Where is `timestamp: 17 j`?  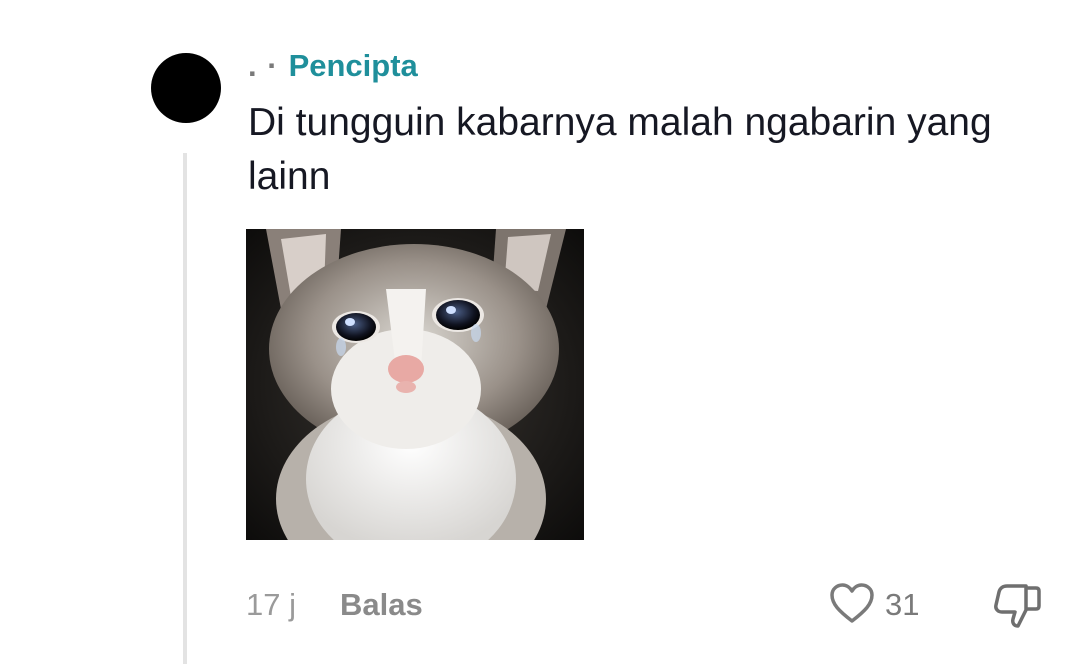
timestamp: 17 j is located at coordinates (271, 604).